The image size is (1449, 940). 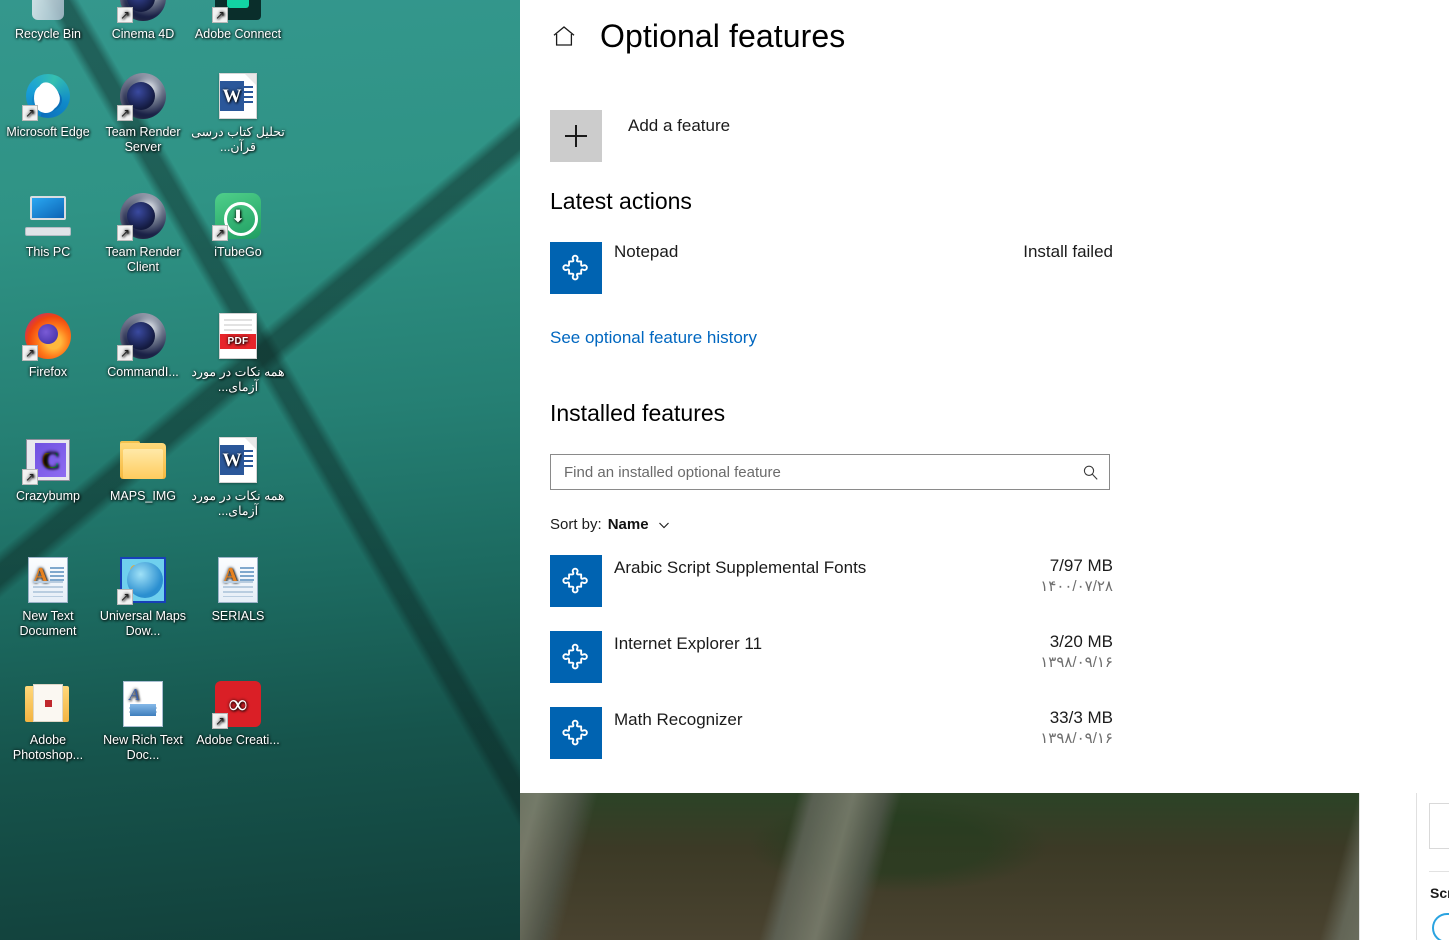 I want to click on desktop-icon: C ↗ Crazybump, so click(x=48, y=470).